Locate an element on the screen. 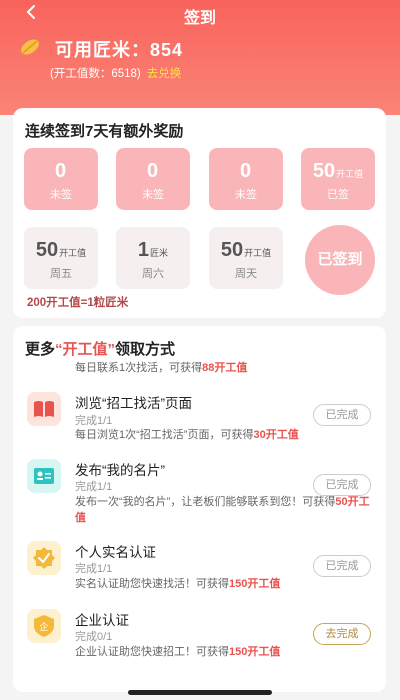  day-tile-4: 50开工值 已签 is located at coordinates (338, 179).